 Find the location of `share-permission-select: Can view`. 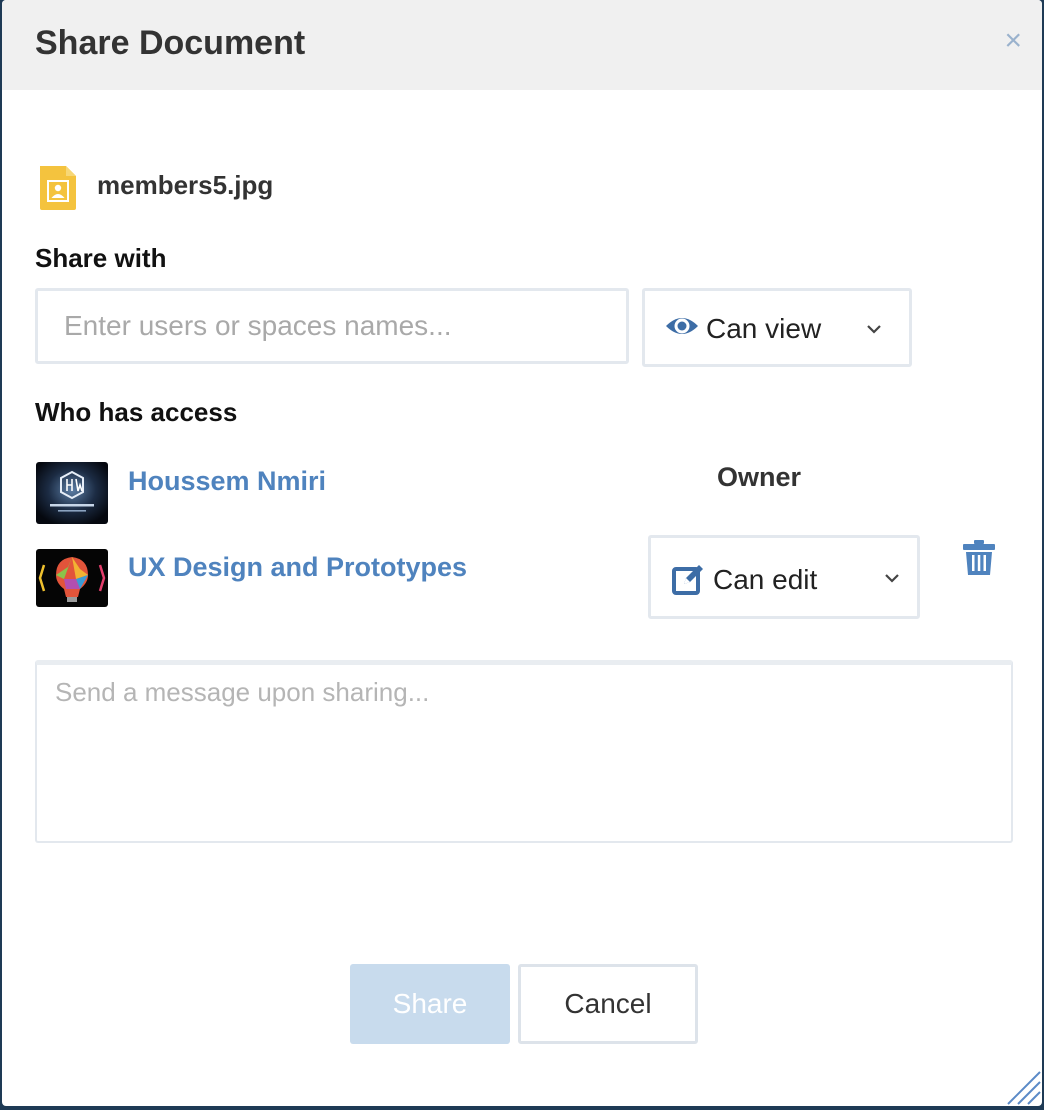

share-permission-select: Can view is located at coordinates (777, 327).